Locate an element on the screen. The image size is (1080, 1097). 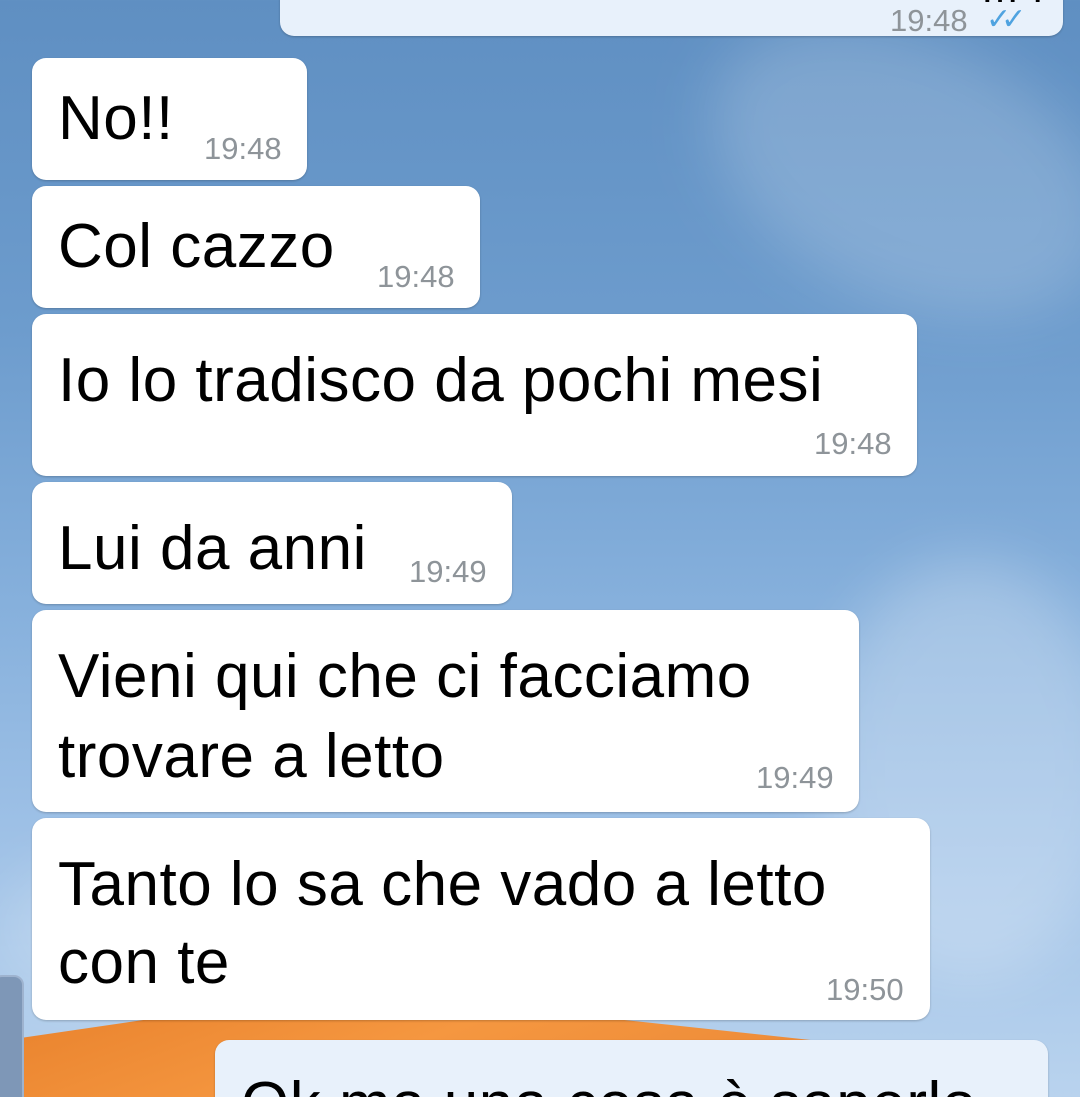
message-time: 19:50 is located at coordinates (865, 989).